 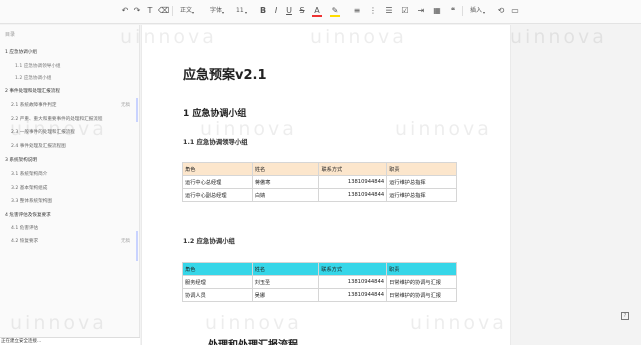 I want to click on table-cell: 运行中心总经理, so click(x=217, y=182).